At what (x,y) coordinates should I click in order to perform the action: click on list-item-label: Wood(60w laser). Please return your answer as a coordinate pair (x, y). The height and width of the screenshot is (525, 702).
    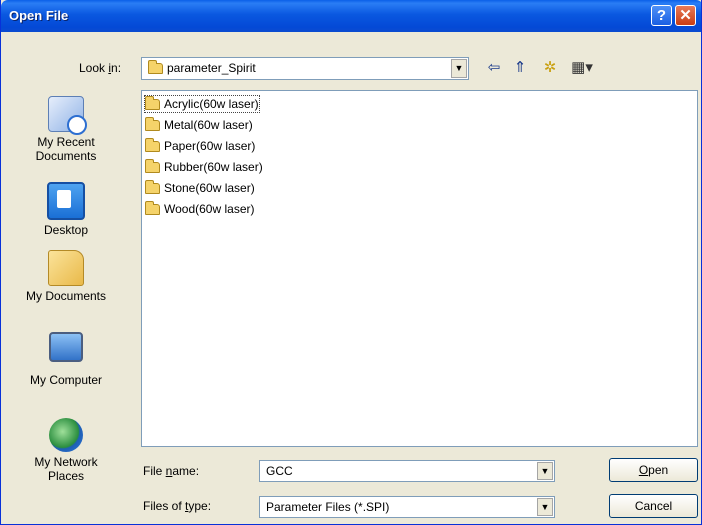
    Looking at the image, I should click on (209, 209).